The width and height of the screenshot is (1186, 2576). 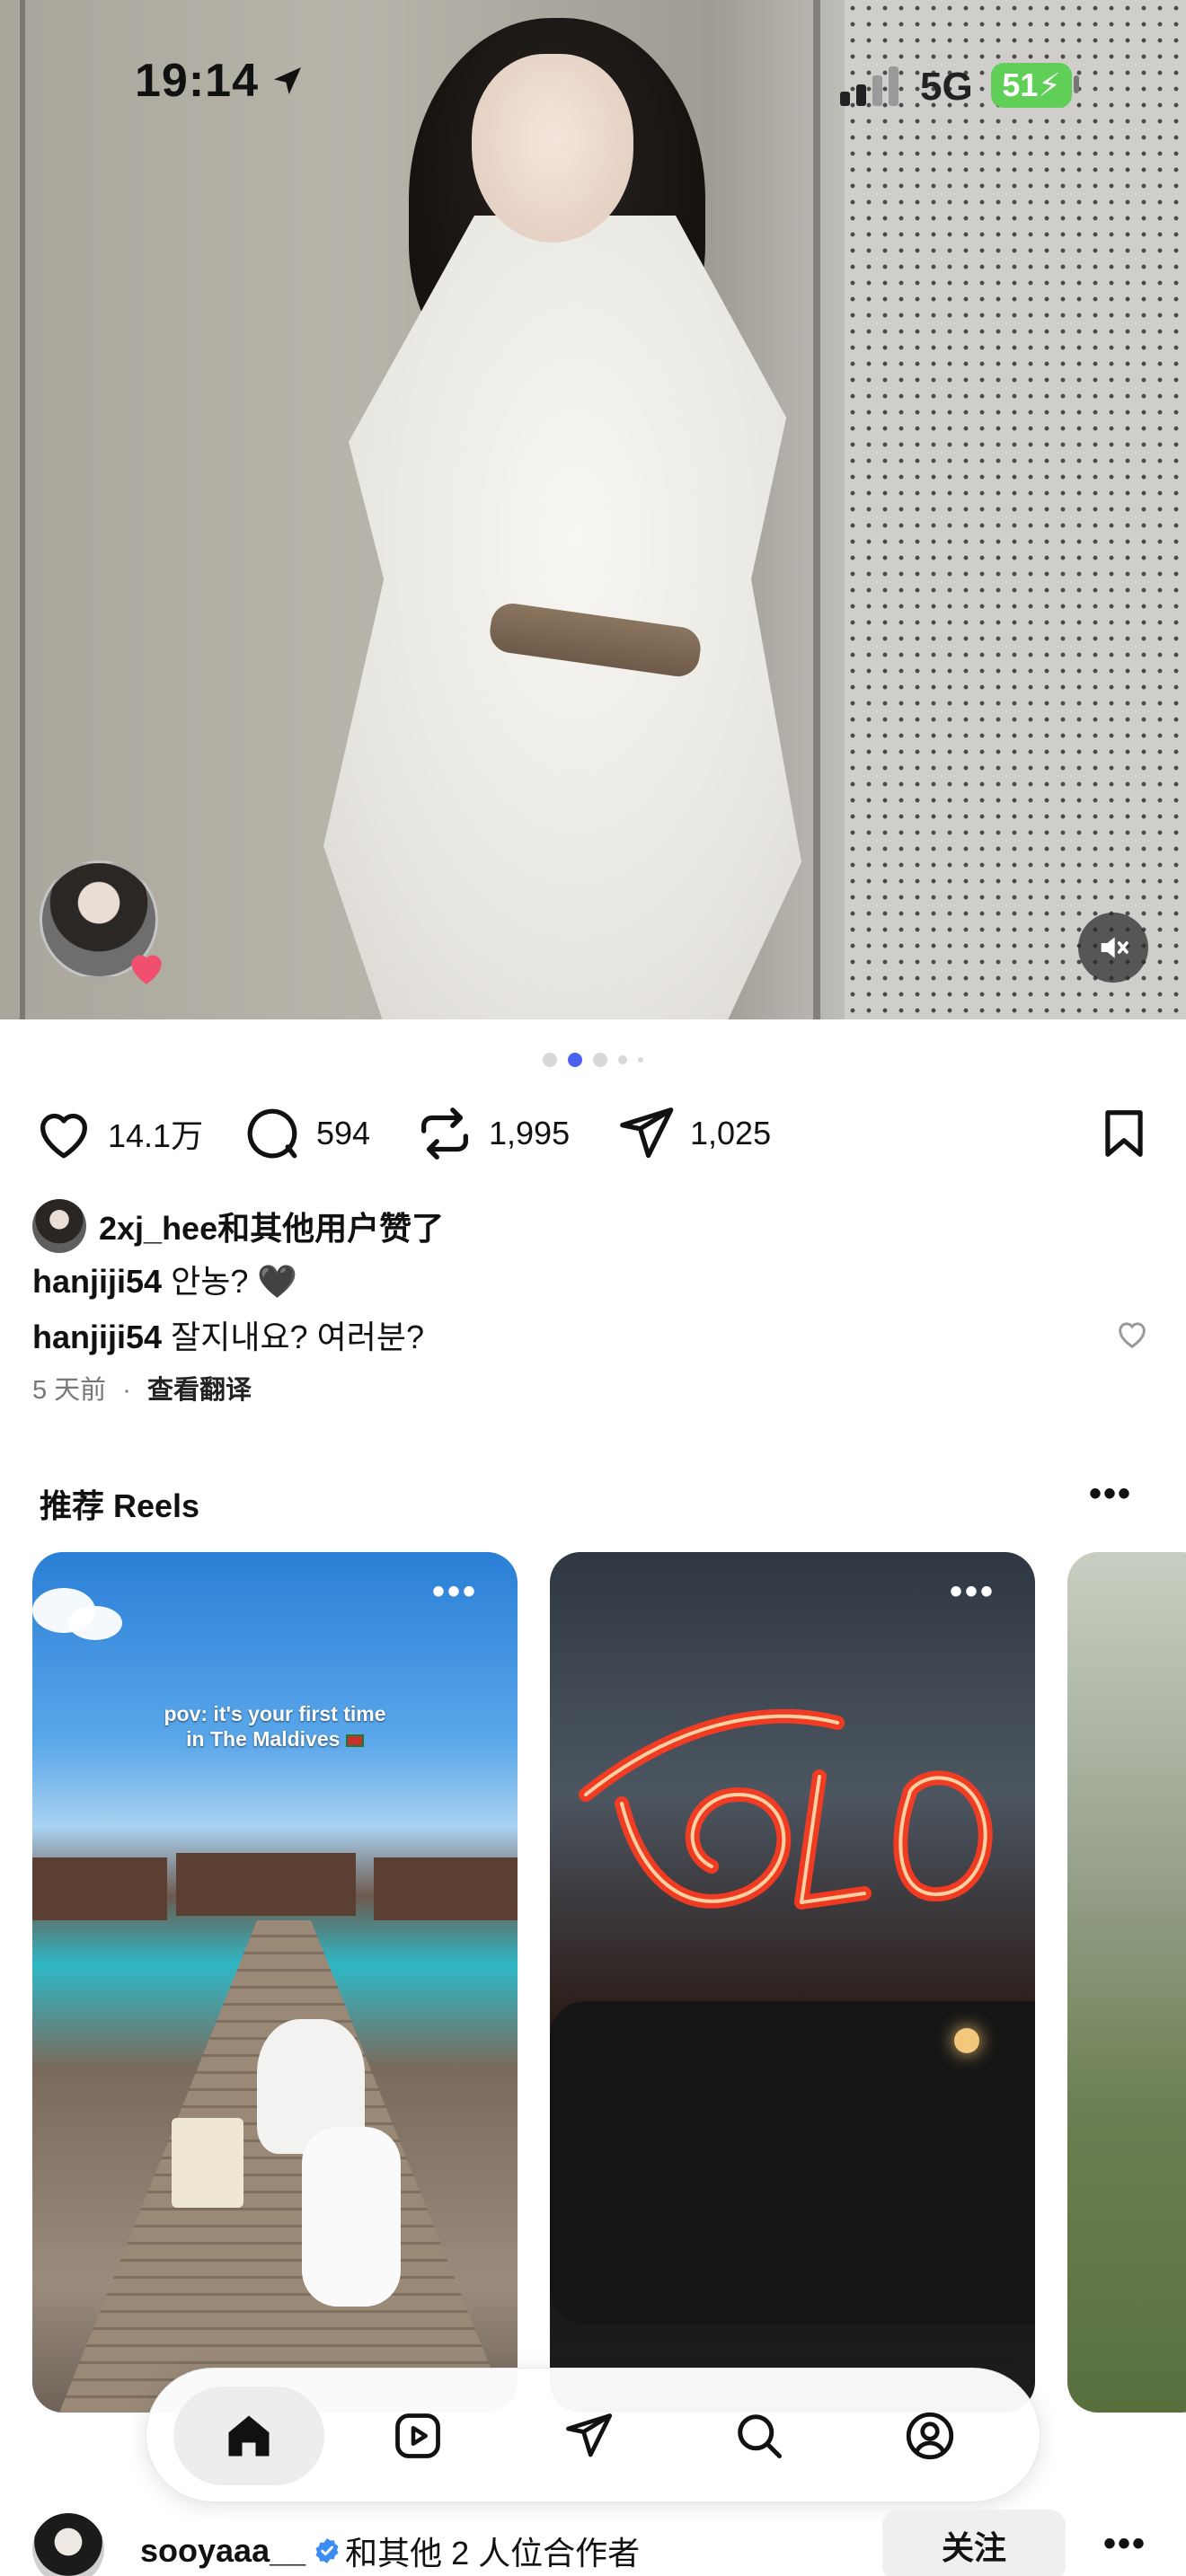 I want to click on post-actions: 14.1万 594 1,995 1,025, so click(x=593, y=1133).